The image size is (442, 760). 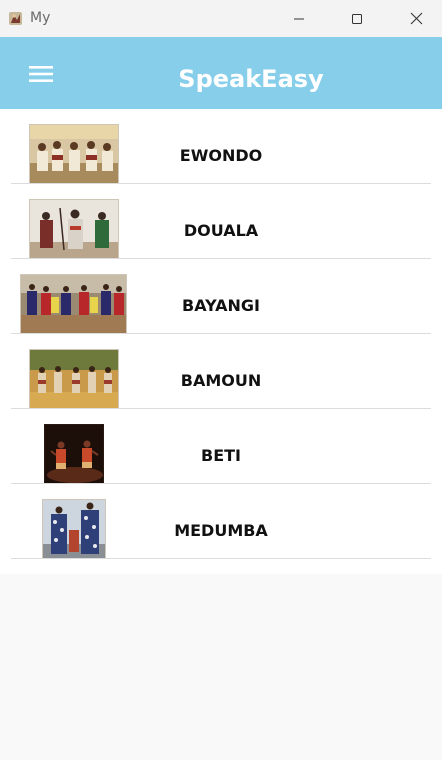 What do you see at coordinates (221, 230) in the screenshot?
I see `language-label: DOUALA` at bounding box center [221, 230].